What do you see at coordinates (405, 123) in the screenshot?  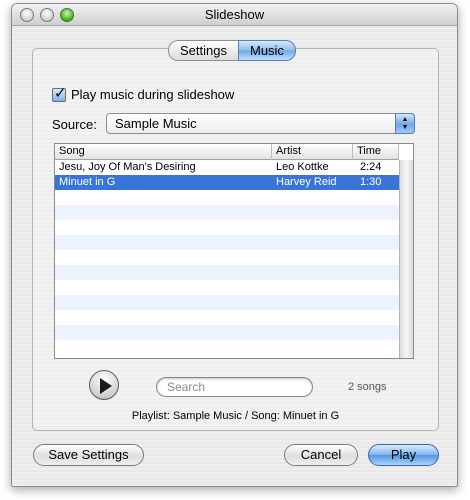 I see `select-arrows-icon: ▲ ▼` at bounding box center [405, 123].